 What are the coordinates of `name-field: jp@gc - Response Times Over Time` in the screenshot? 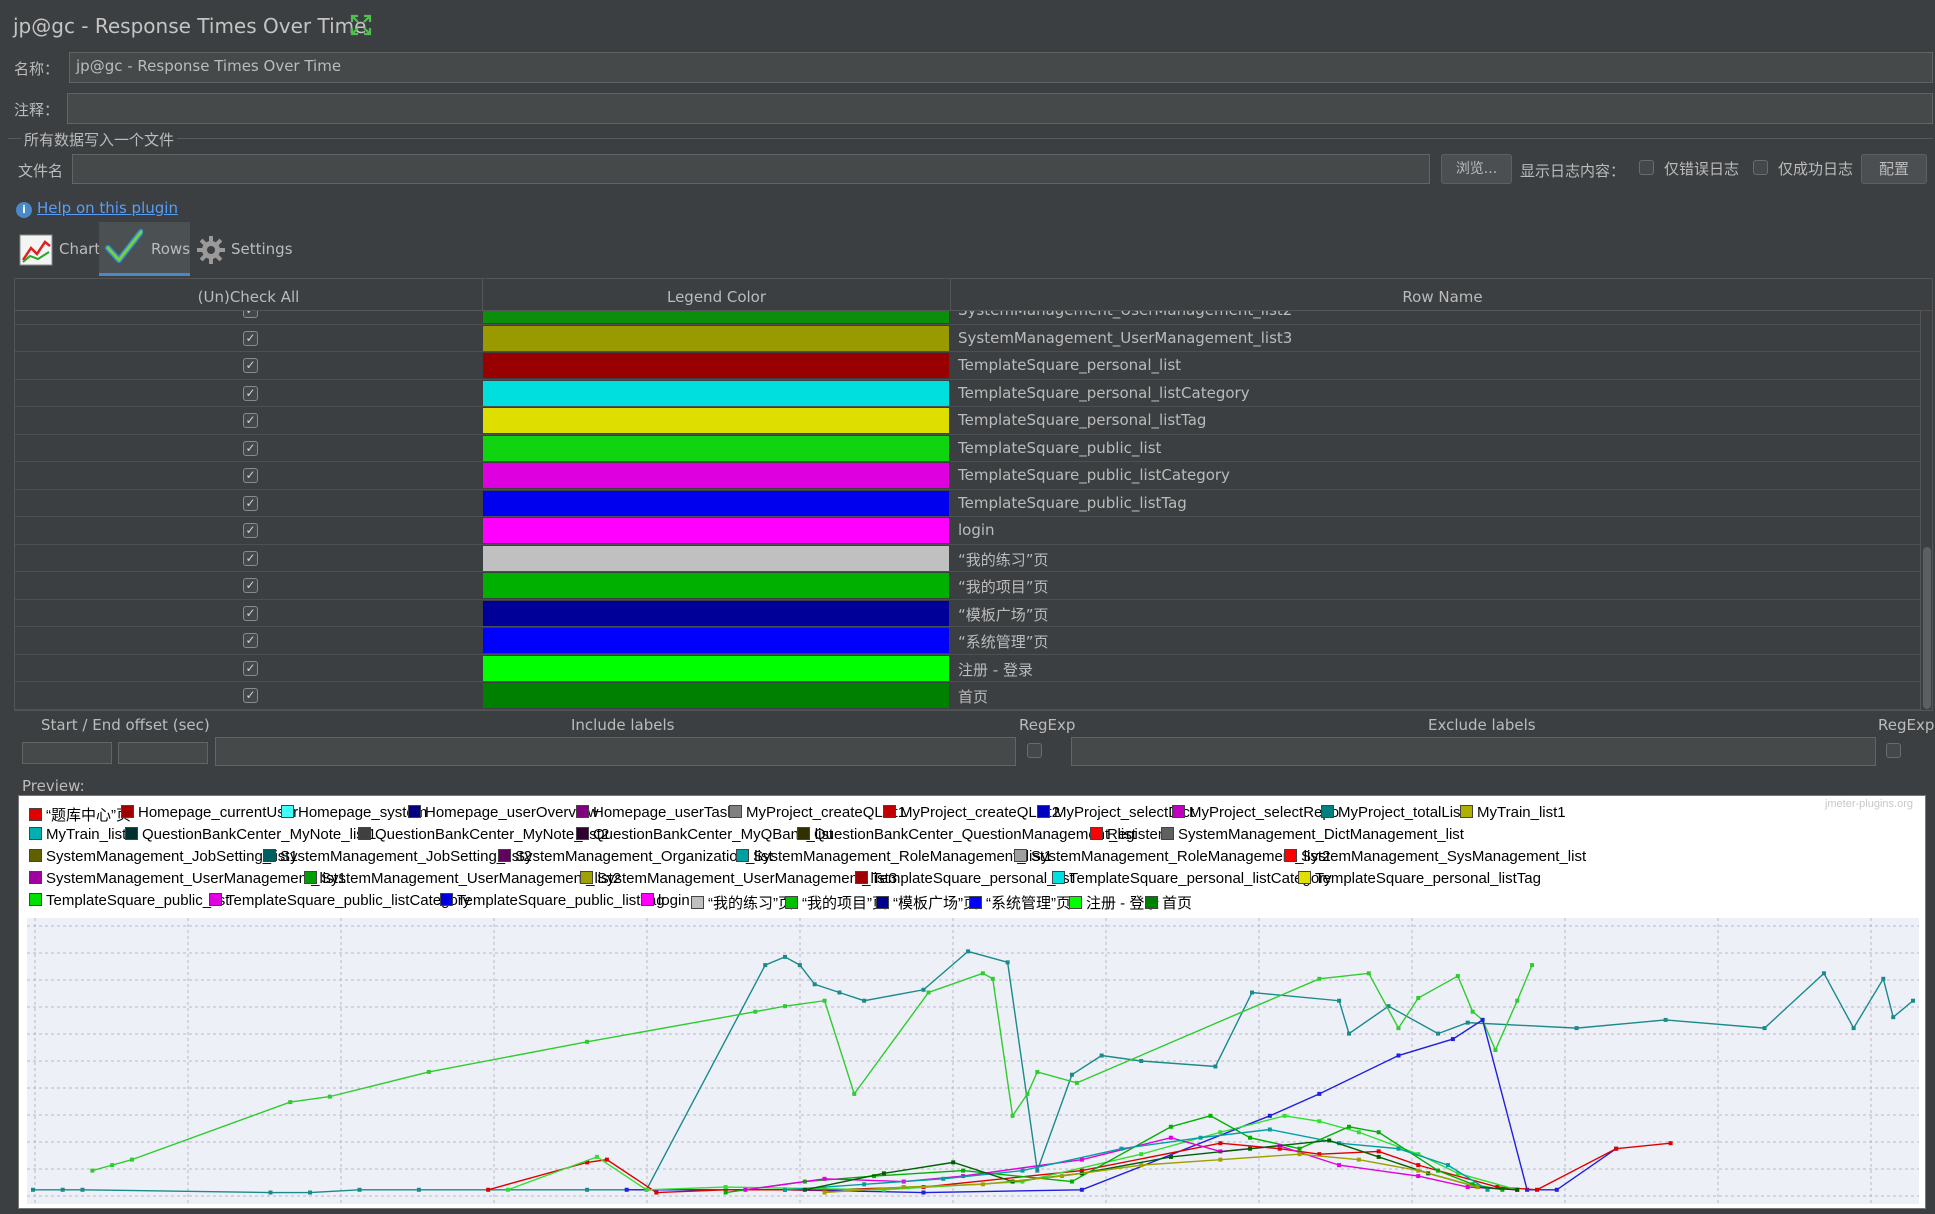 It's located at (1001, 67).